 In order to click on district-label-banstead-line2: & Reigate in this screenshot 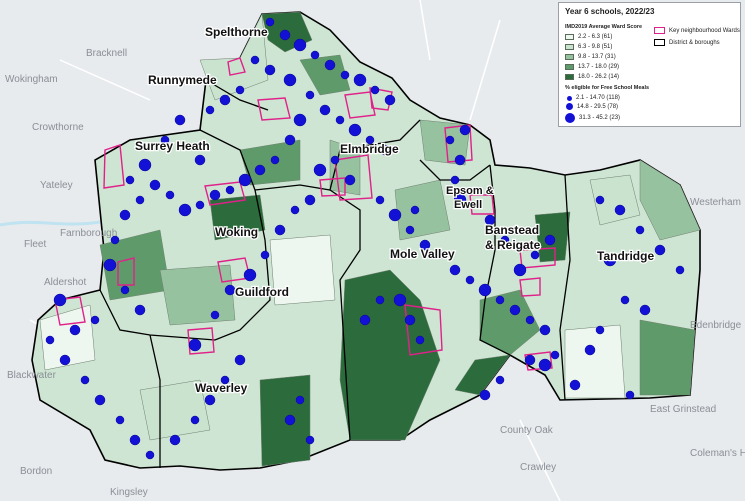, I will do `click(513, 245)`.